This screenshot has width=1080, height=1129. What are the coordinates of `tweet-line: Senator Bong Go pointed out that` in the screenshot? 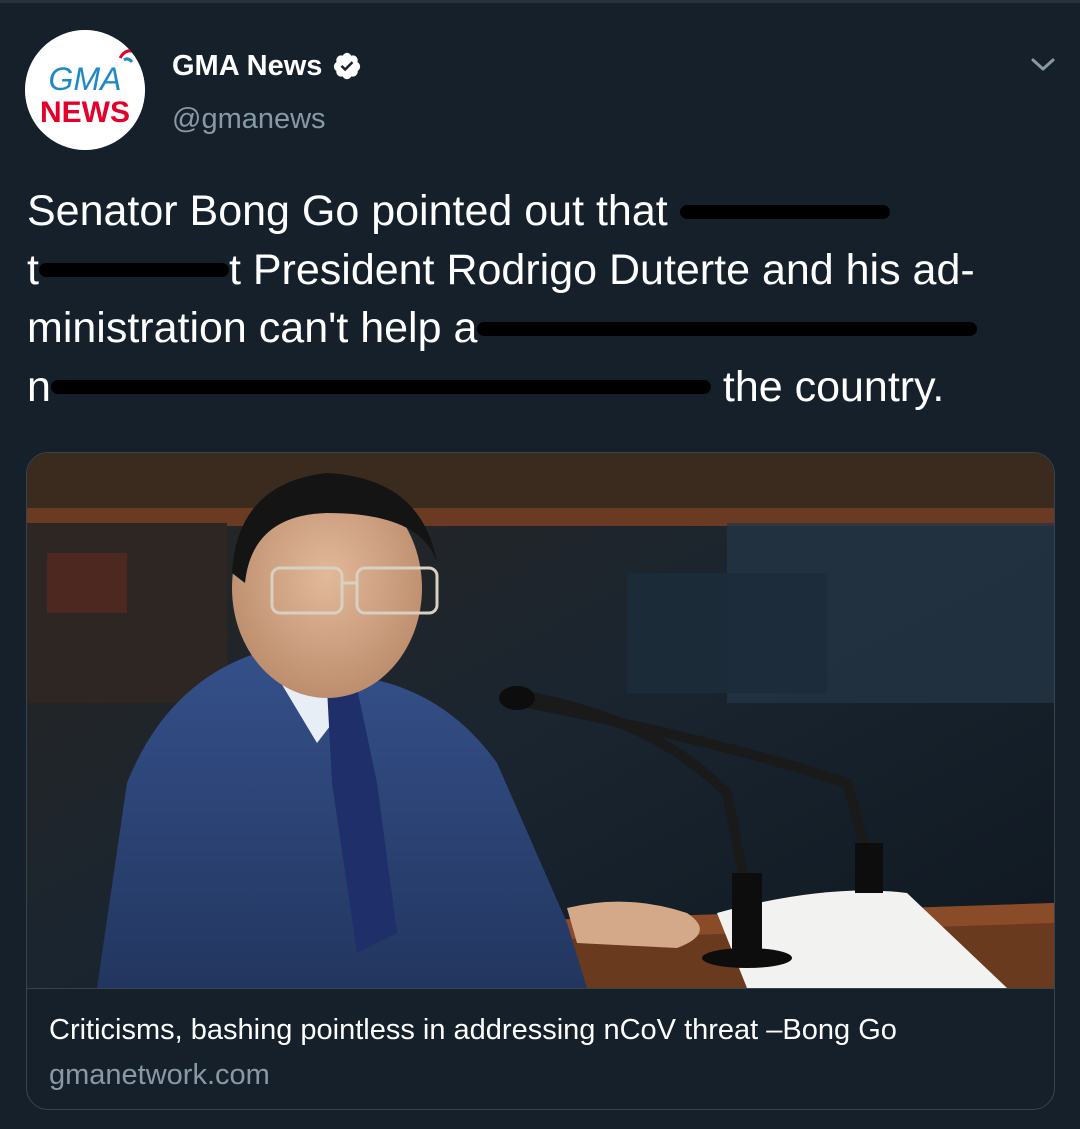 It's located at (542, 211).